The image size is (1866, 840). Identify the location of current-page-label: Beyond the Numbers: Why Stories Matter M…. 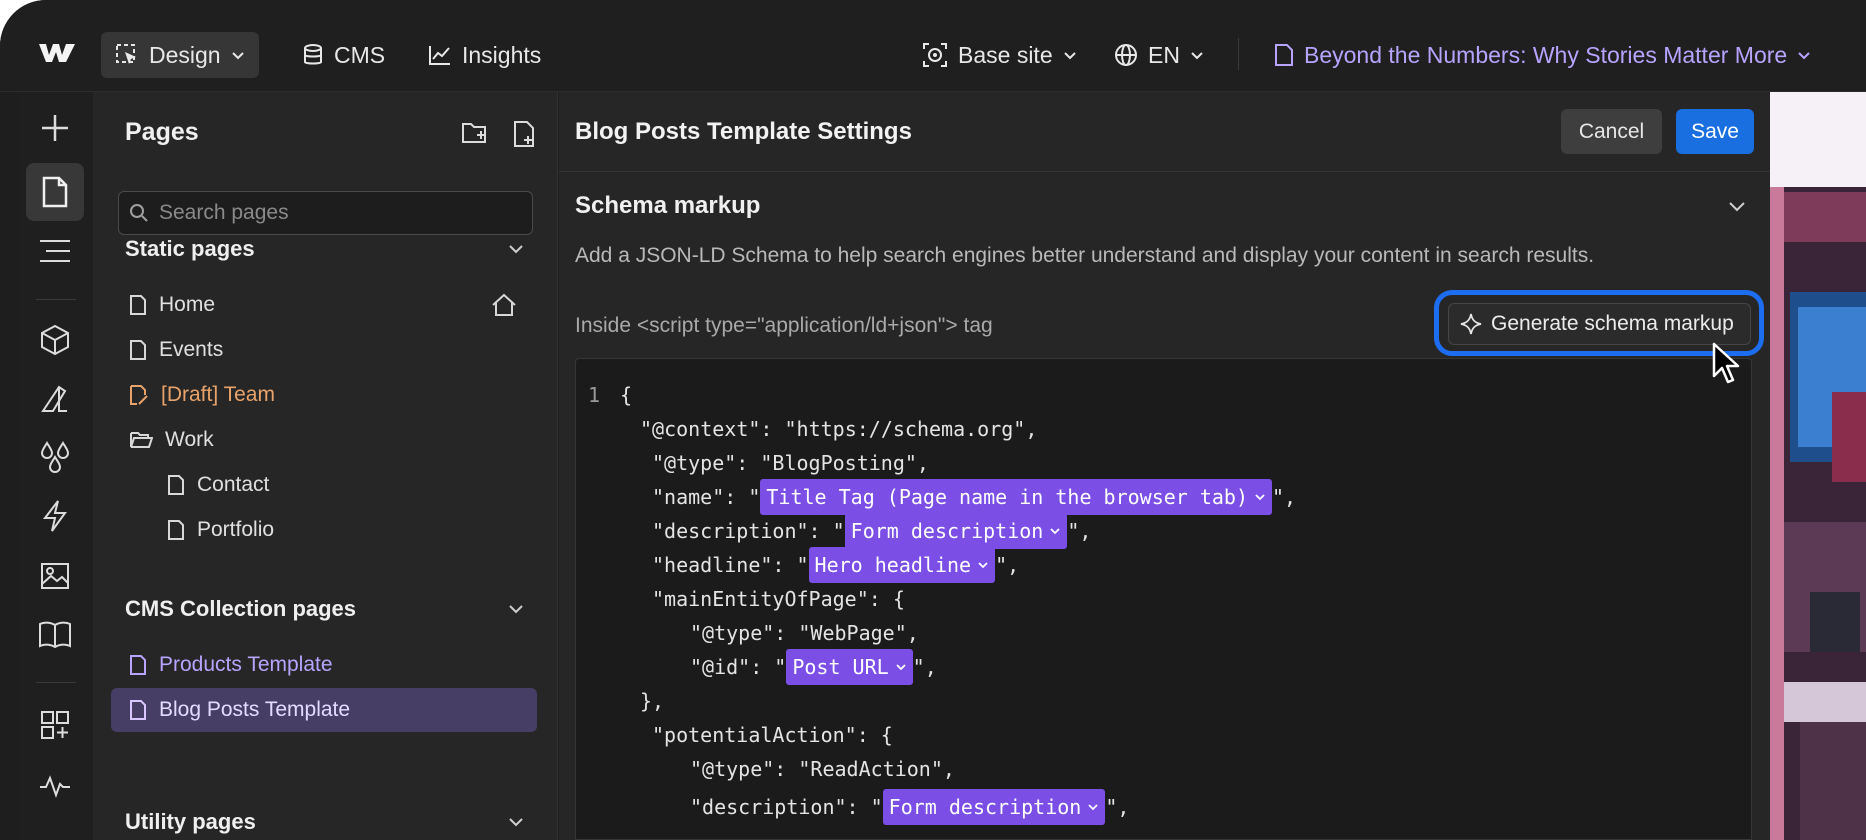
(1546, 54).